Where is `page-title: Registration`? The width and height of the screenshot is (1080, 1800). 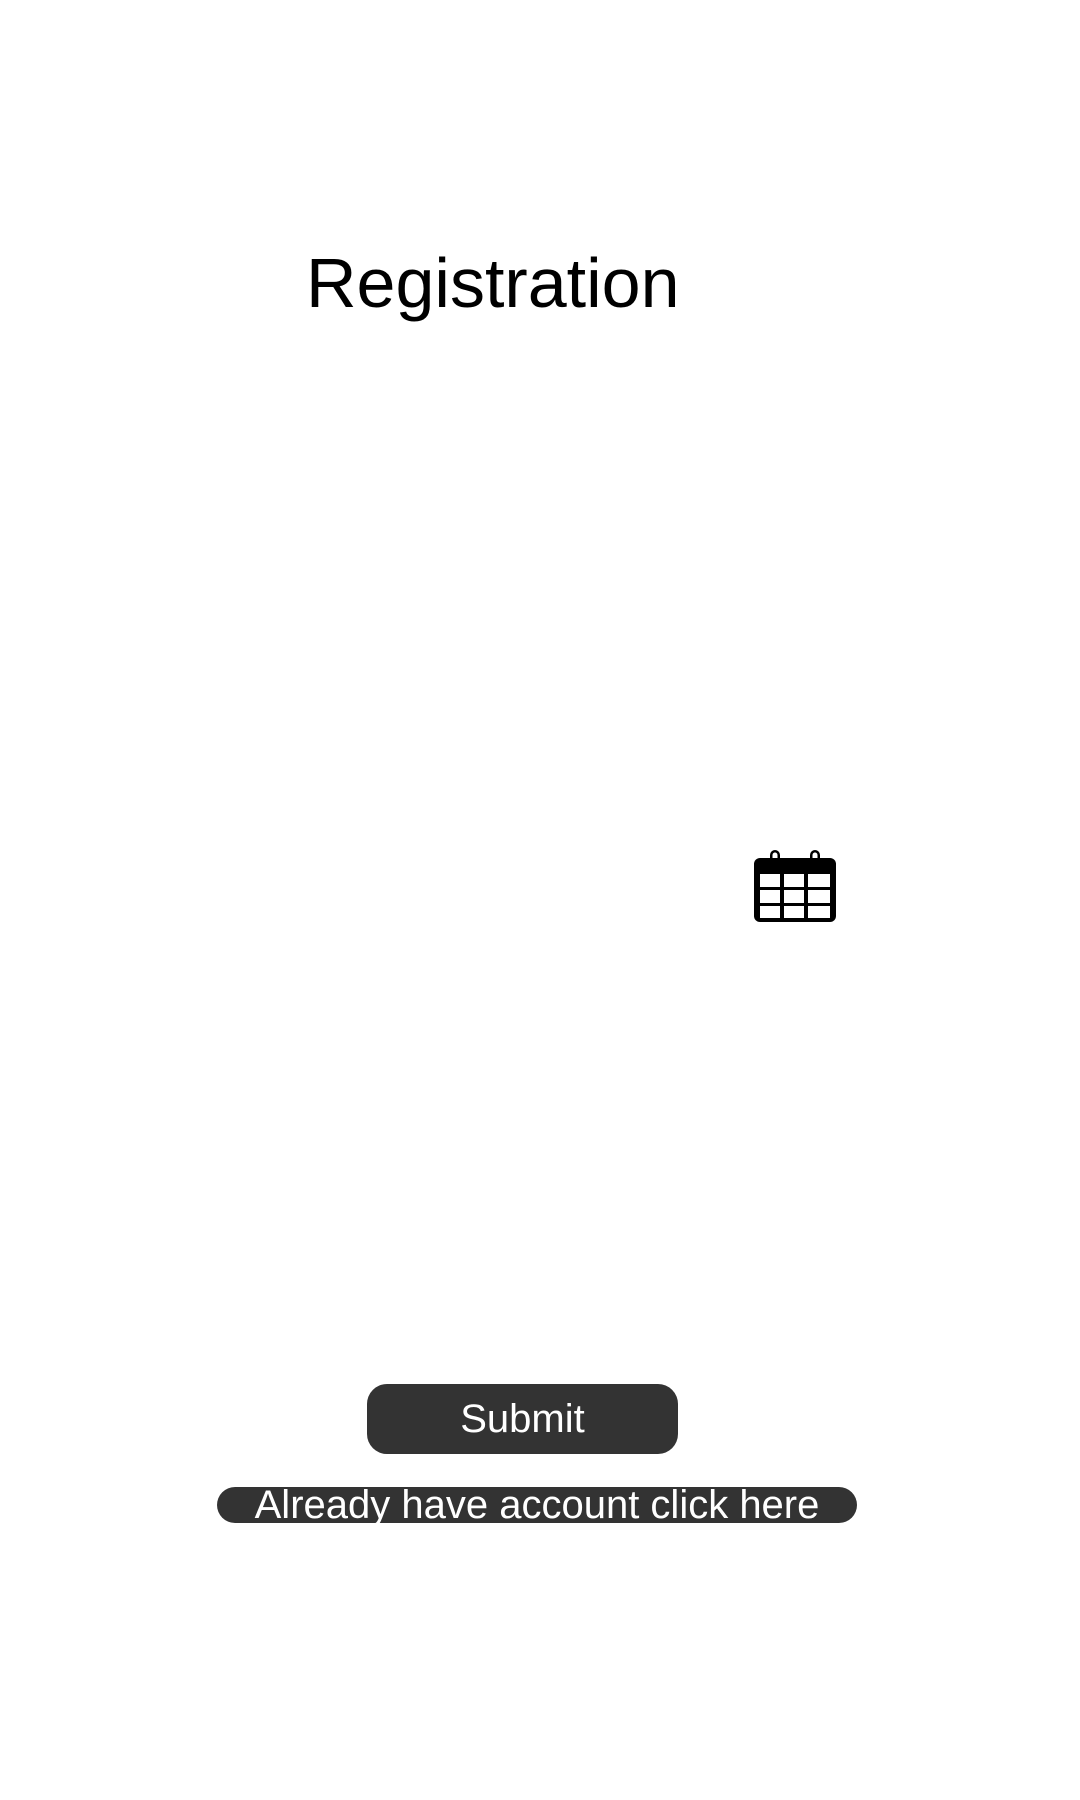 page-title: Registration is located at coordinates (493, 283).